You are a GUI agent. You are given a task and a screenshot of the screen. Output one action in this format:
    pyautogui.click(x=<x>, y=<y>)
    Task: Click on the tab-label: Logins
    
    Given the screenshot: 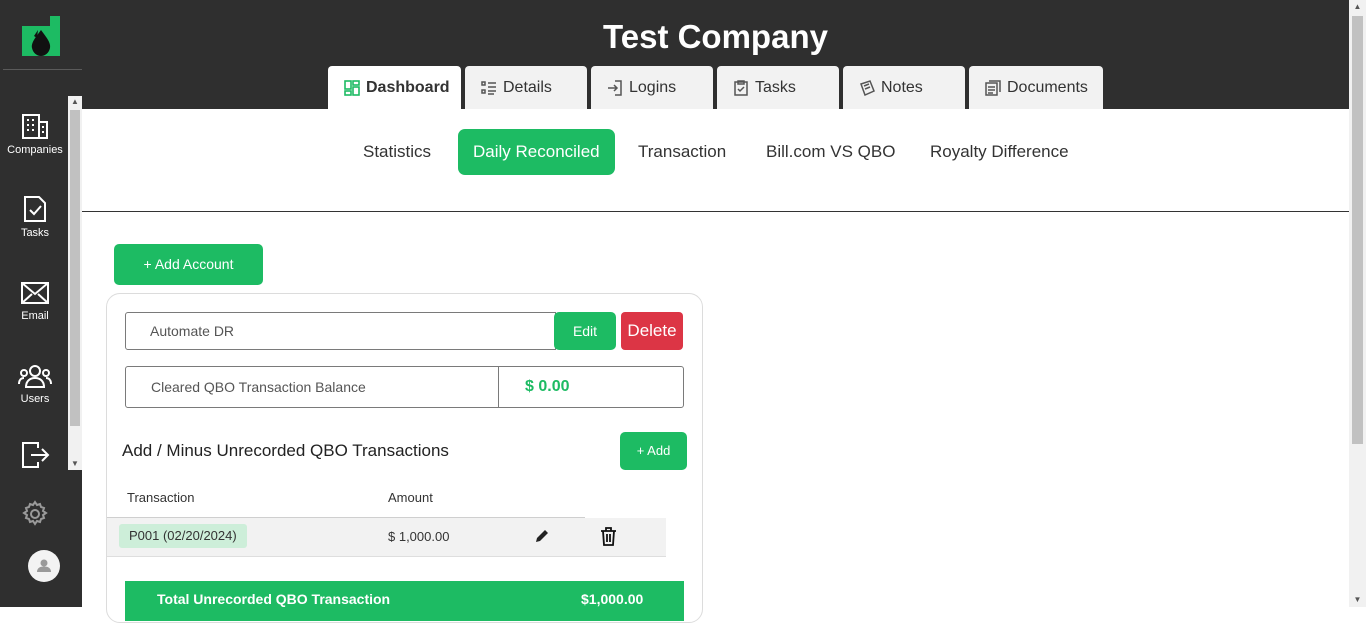 What is the action you would take?
    pyautogui.click(x=653, y=87)
    